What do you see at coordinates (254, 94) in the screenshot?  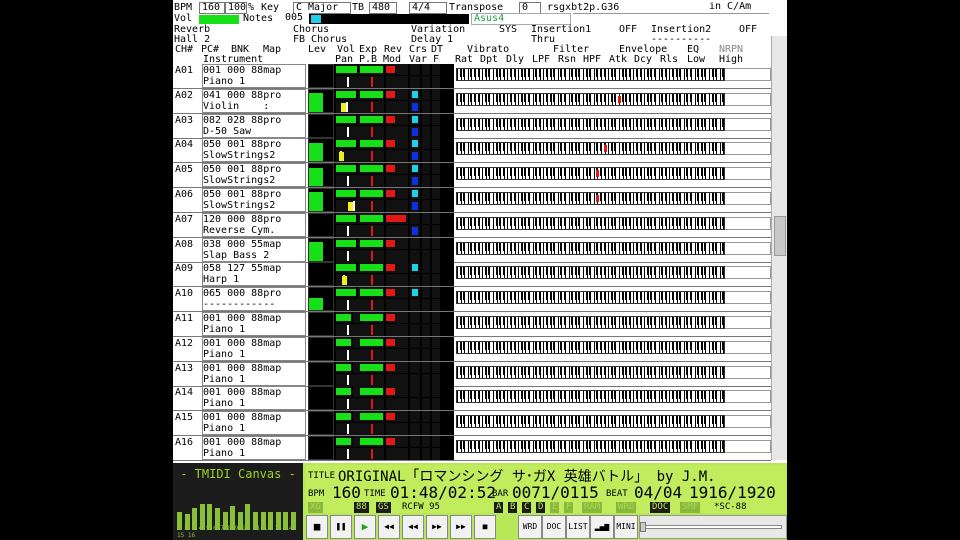 I see `program-bank-map: 041 000 88pro` at bounding box center [254, 94].